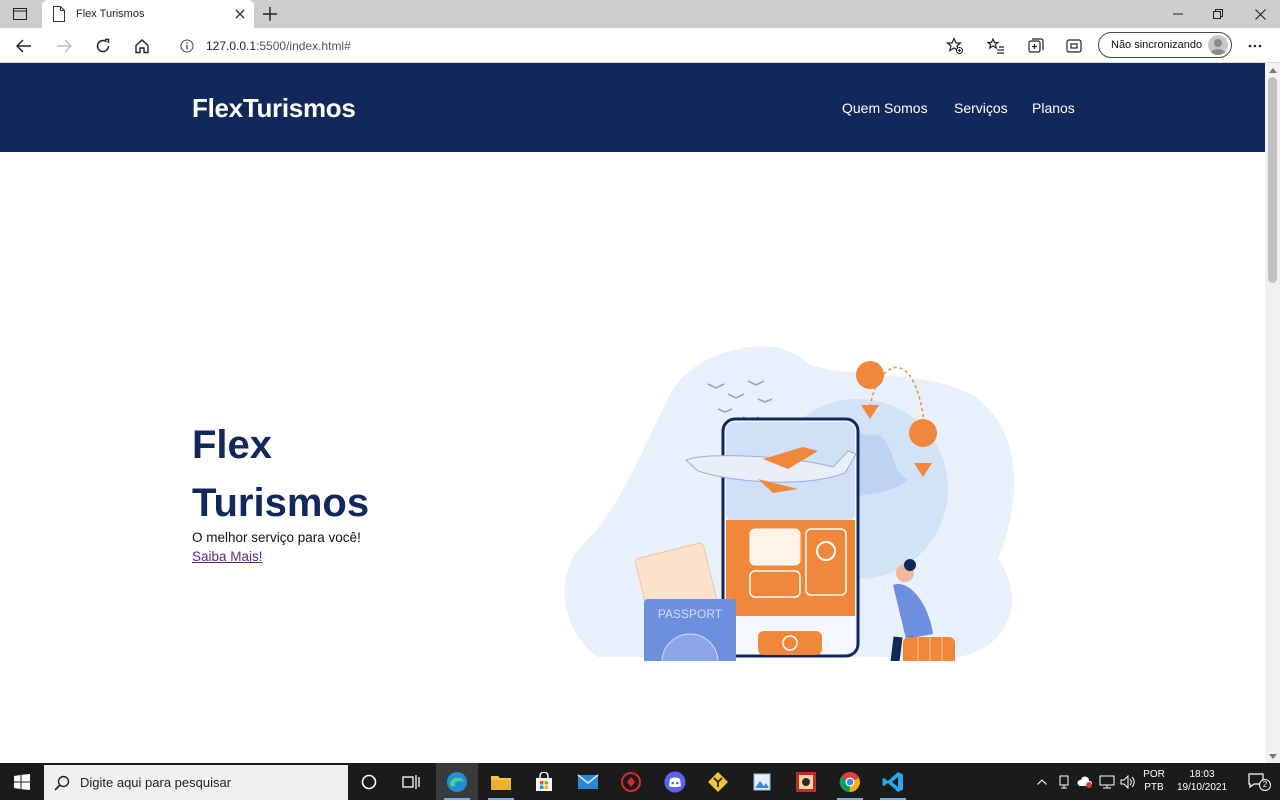 This screenshot has width=1280, height=800. I want to click on taskbar-app-red, so click(631, 781).